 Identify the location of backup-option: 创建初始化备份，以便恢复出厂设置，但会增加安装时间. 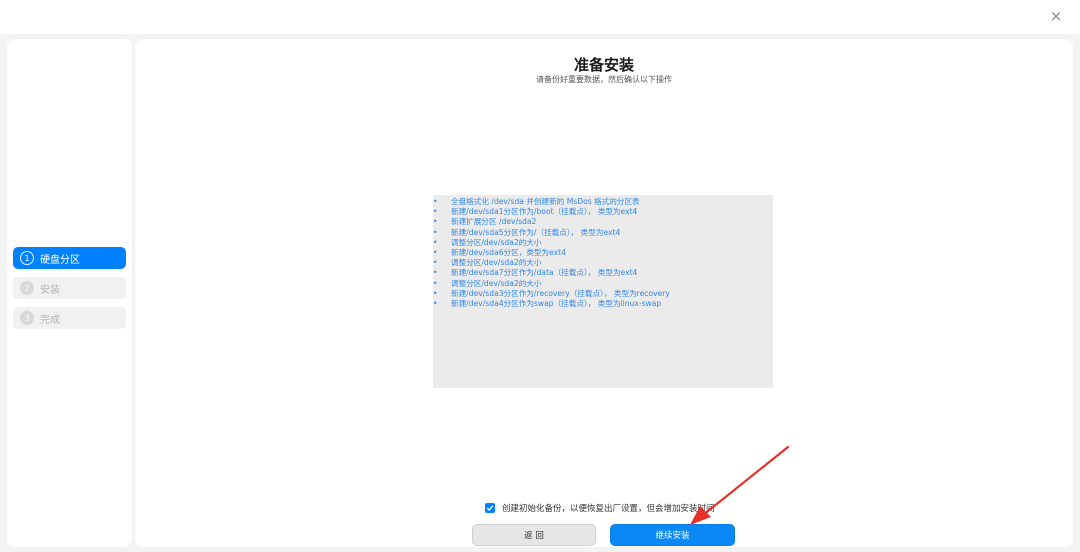
(600, 508).